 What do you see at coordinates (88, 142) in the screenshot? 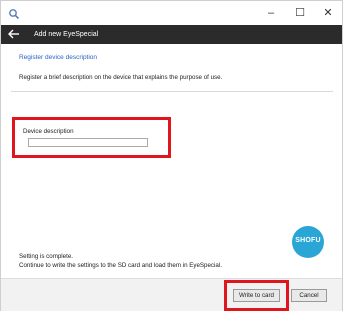
I see `device-description-input` at bounding box center [88, 142].